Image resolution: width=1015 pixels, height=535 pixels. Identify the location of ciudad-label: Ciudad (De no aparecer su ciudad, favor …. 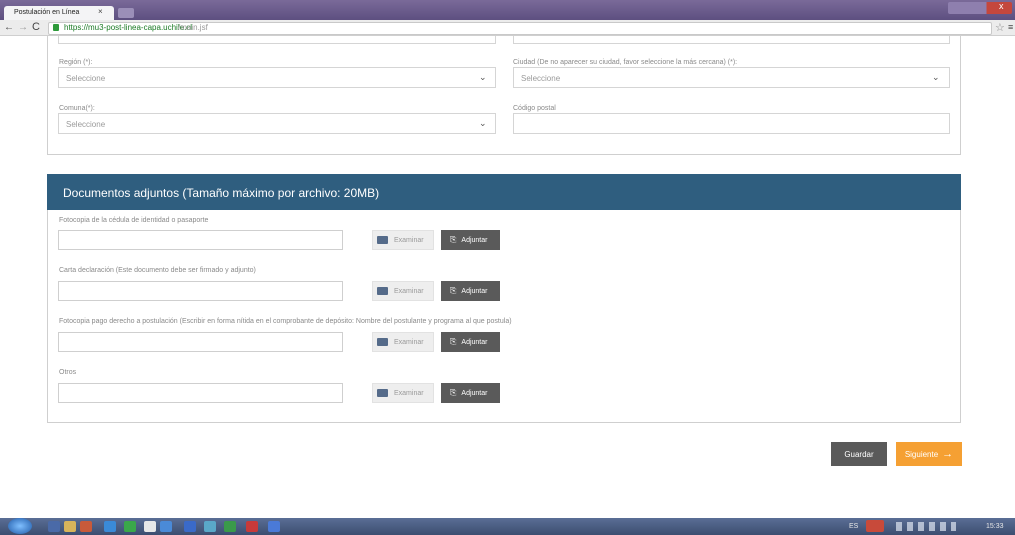
(625, 62).